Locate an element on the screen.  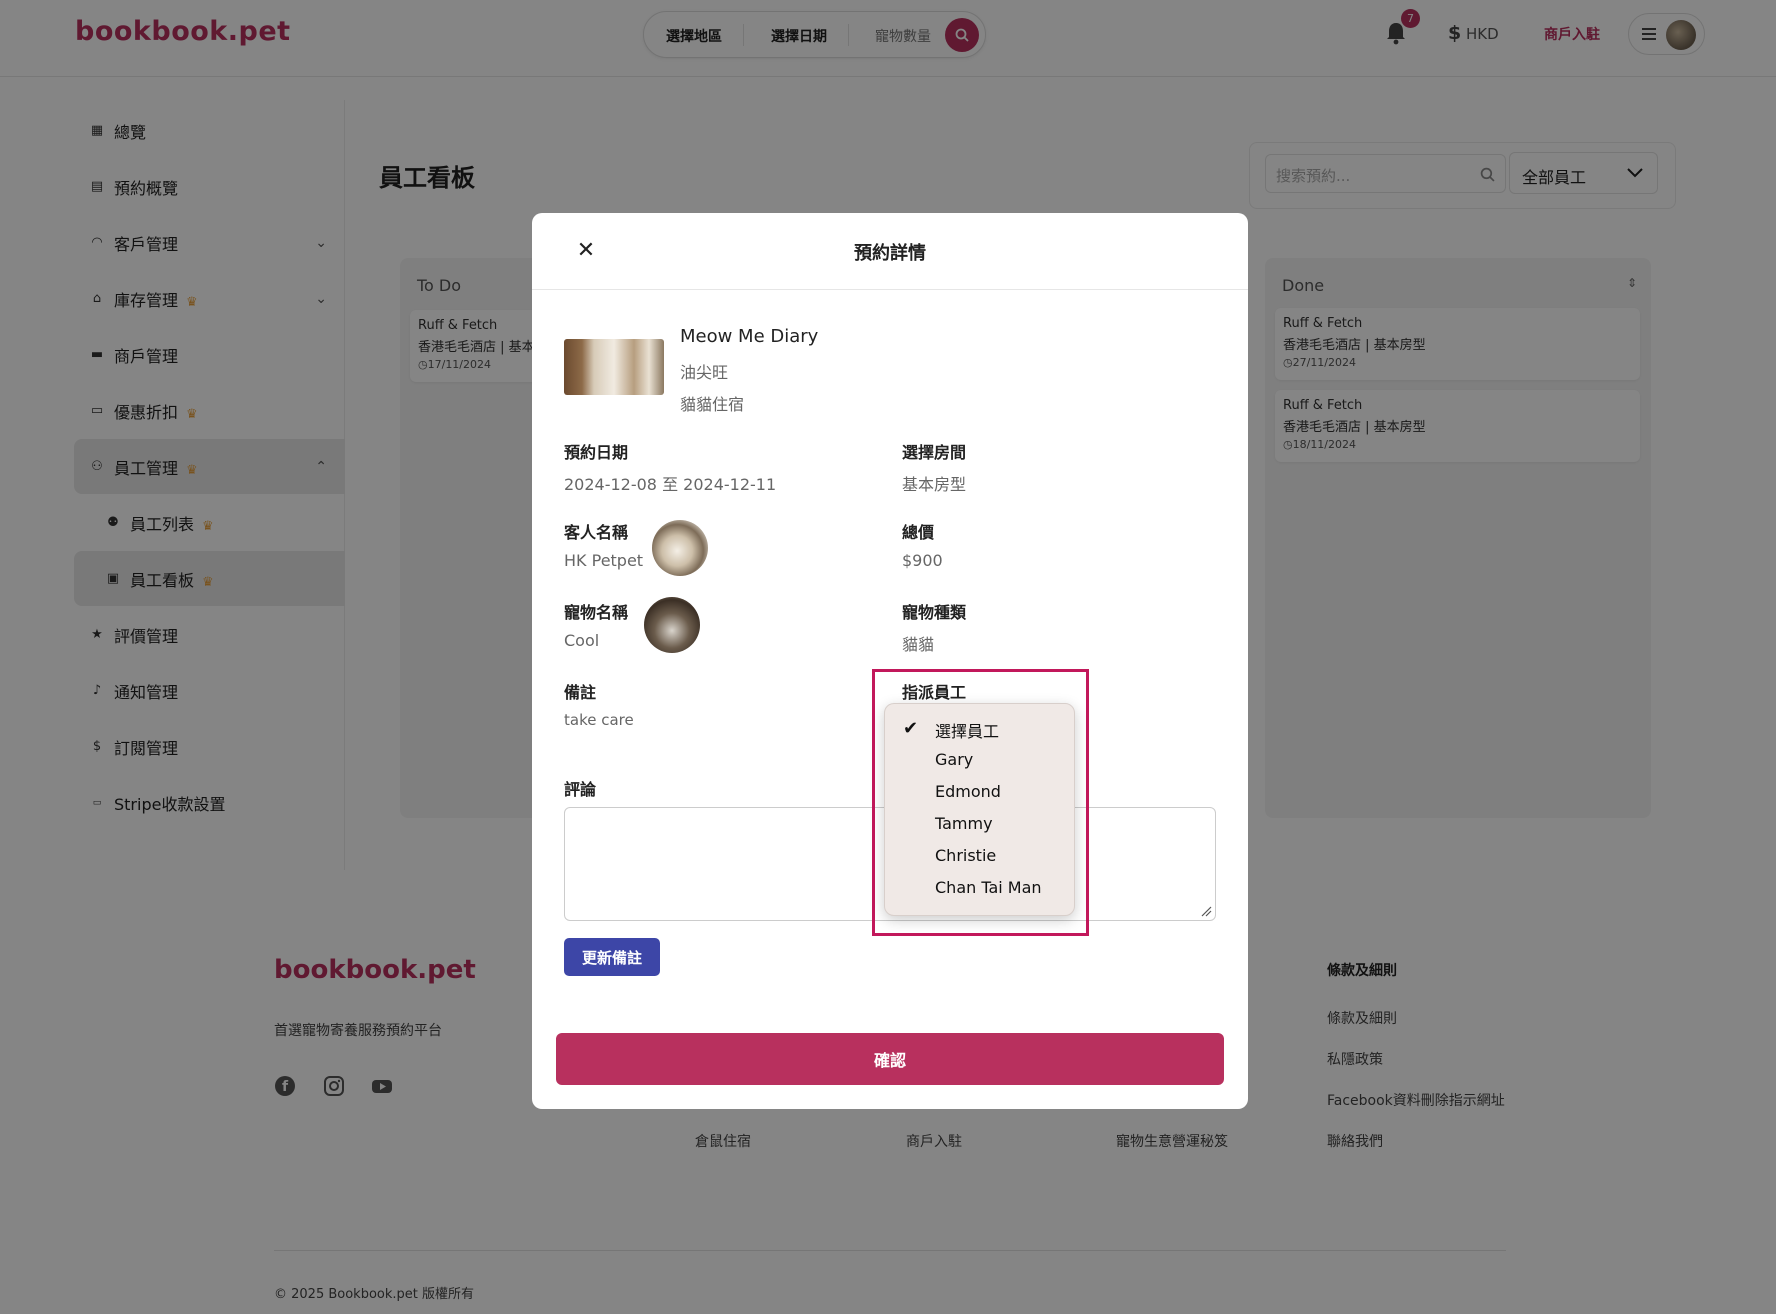
customer-avatar is located at coordinates (680, 548).